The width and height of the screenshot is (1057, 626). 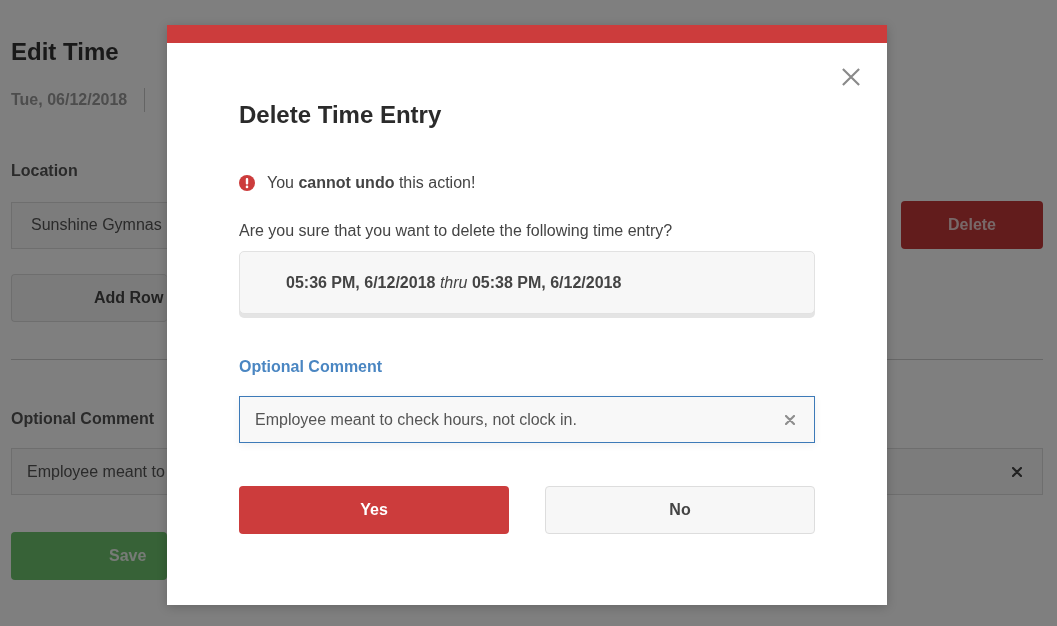 What do you see at coordinates (527, 419) in the screenshot?
I see `comment-field: Employee meant to check hours, not clock in.` at bounding box center [527, 419].